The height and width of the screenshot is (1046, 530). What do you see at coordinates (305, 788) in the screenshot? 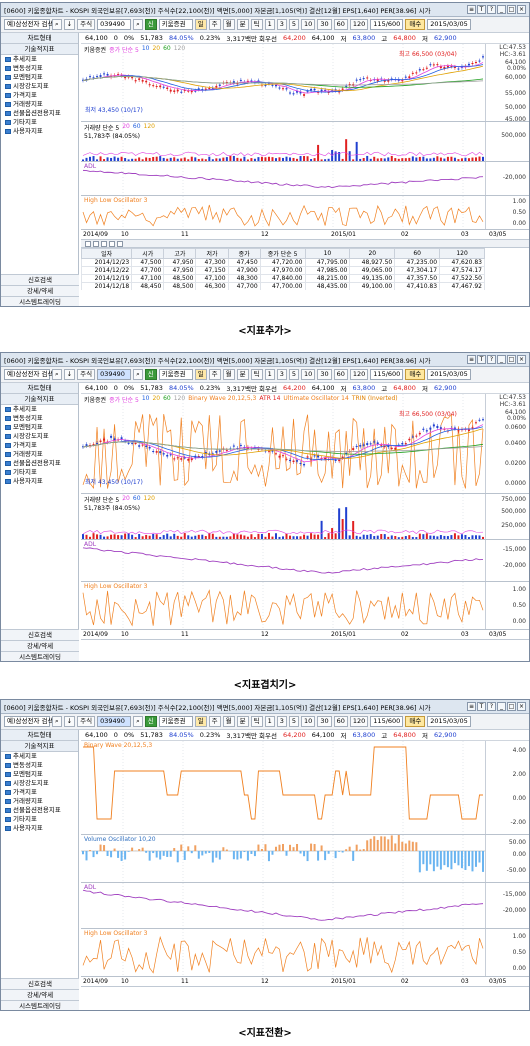
I see `binary-wave-pane: Binary Wave 20,12,5,3 4.00 2.00 0.00 -2.00` at bounding box center [305, 788].